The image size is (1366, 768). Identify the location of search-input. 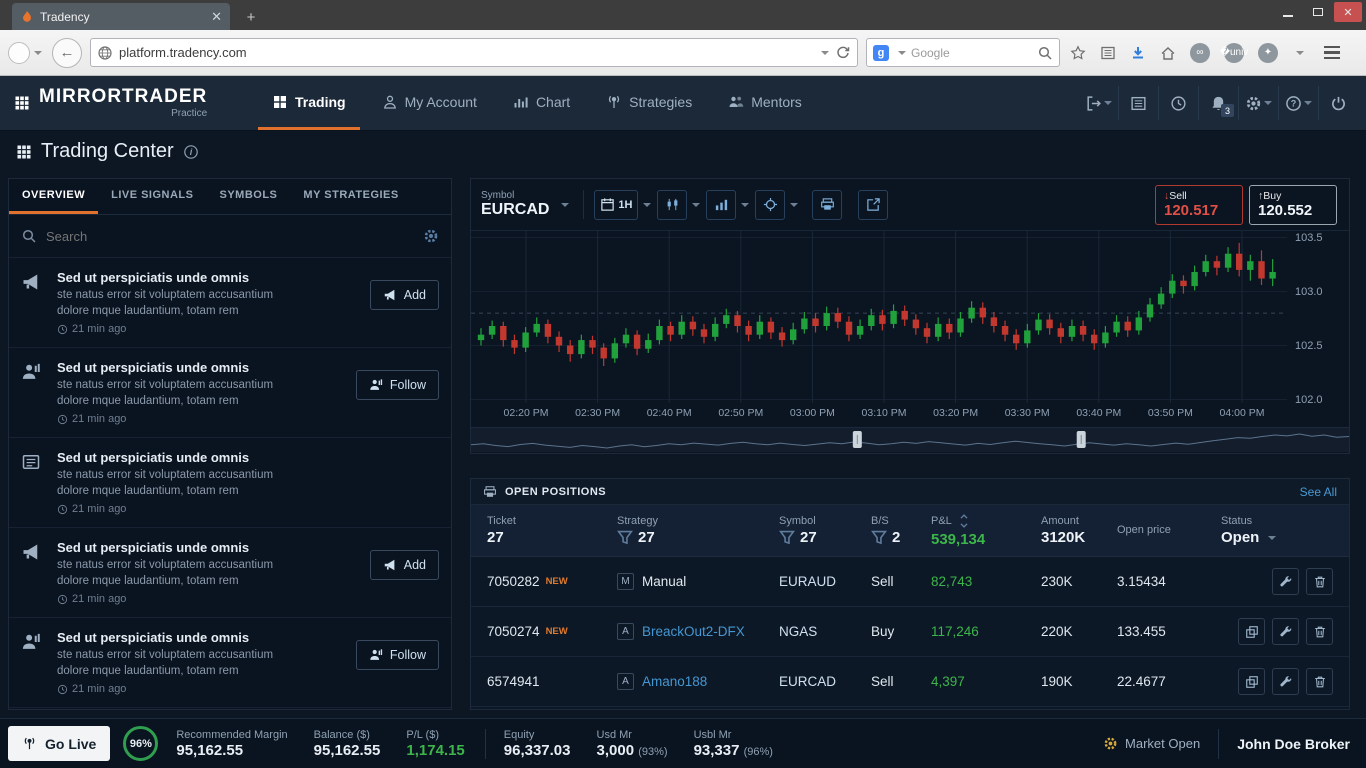
(230, 236).